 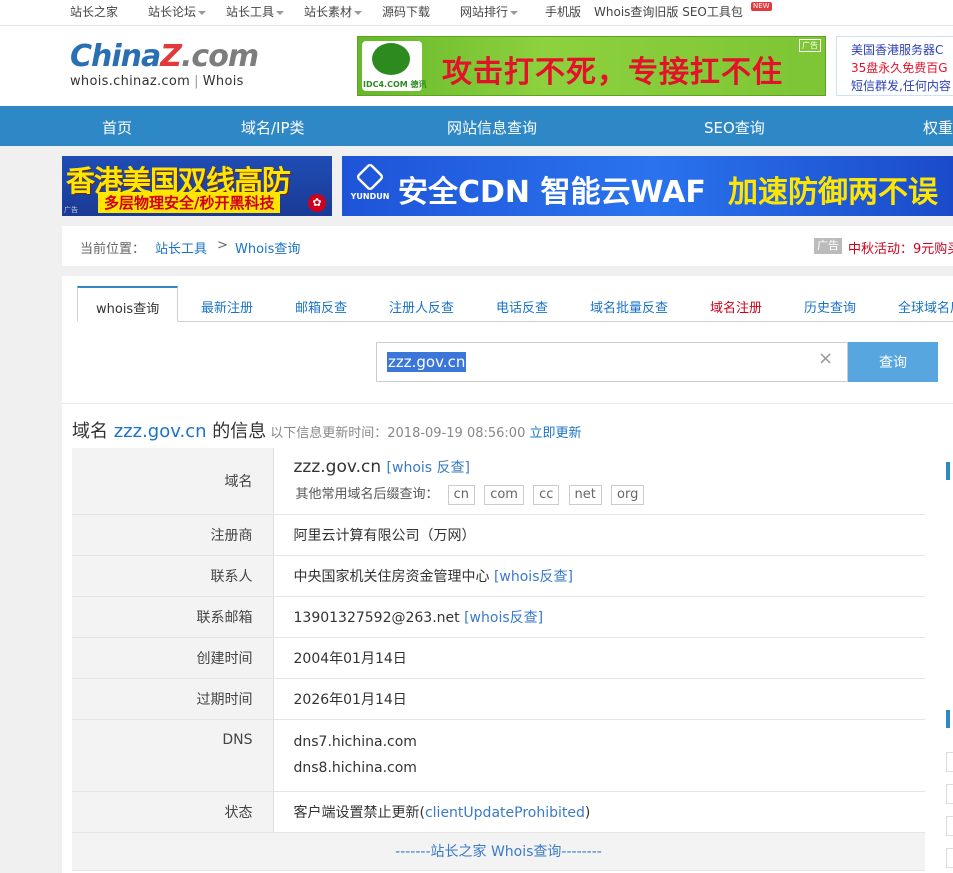 I want to click on right-text-ad: 美国香港服务器C 35盘永久免费百G 短信群发,任何内容, so click(x=894, y=66).